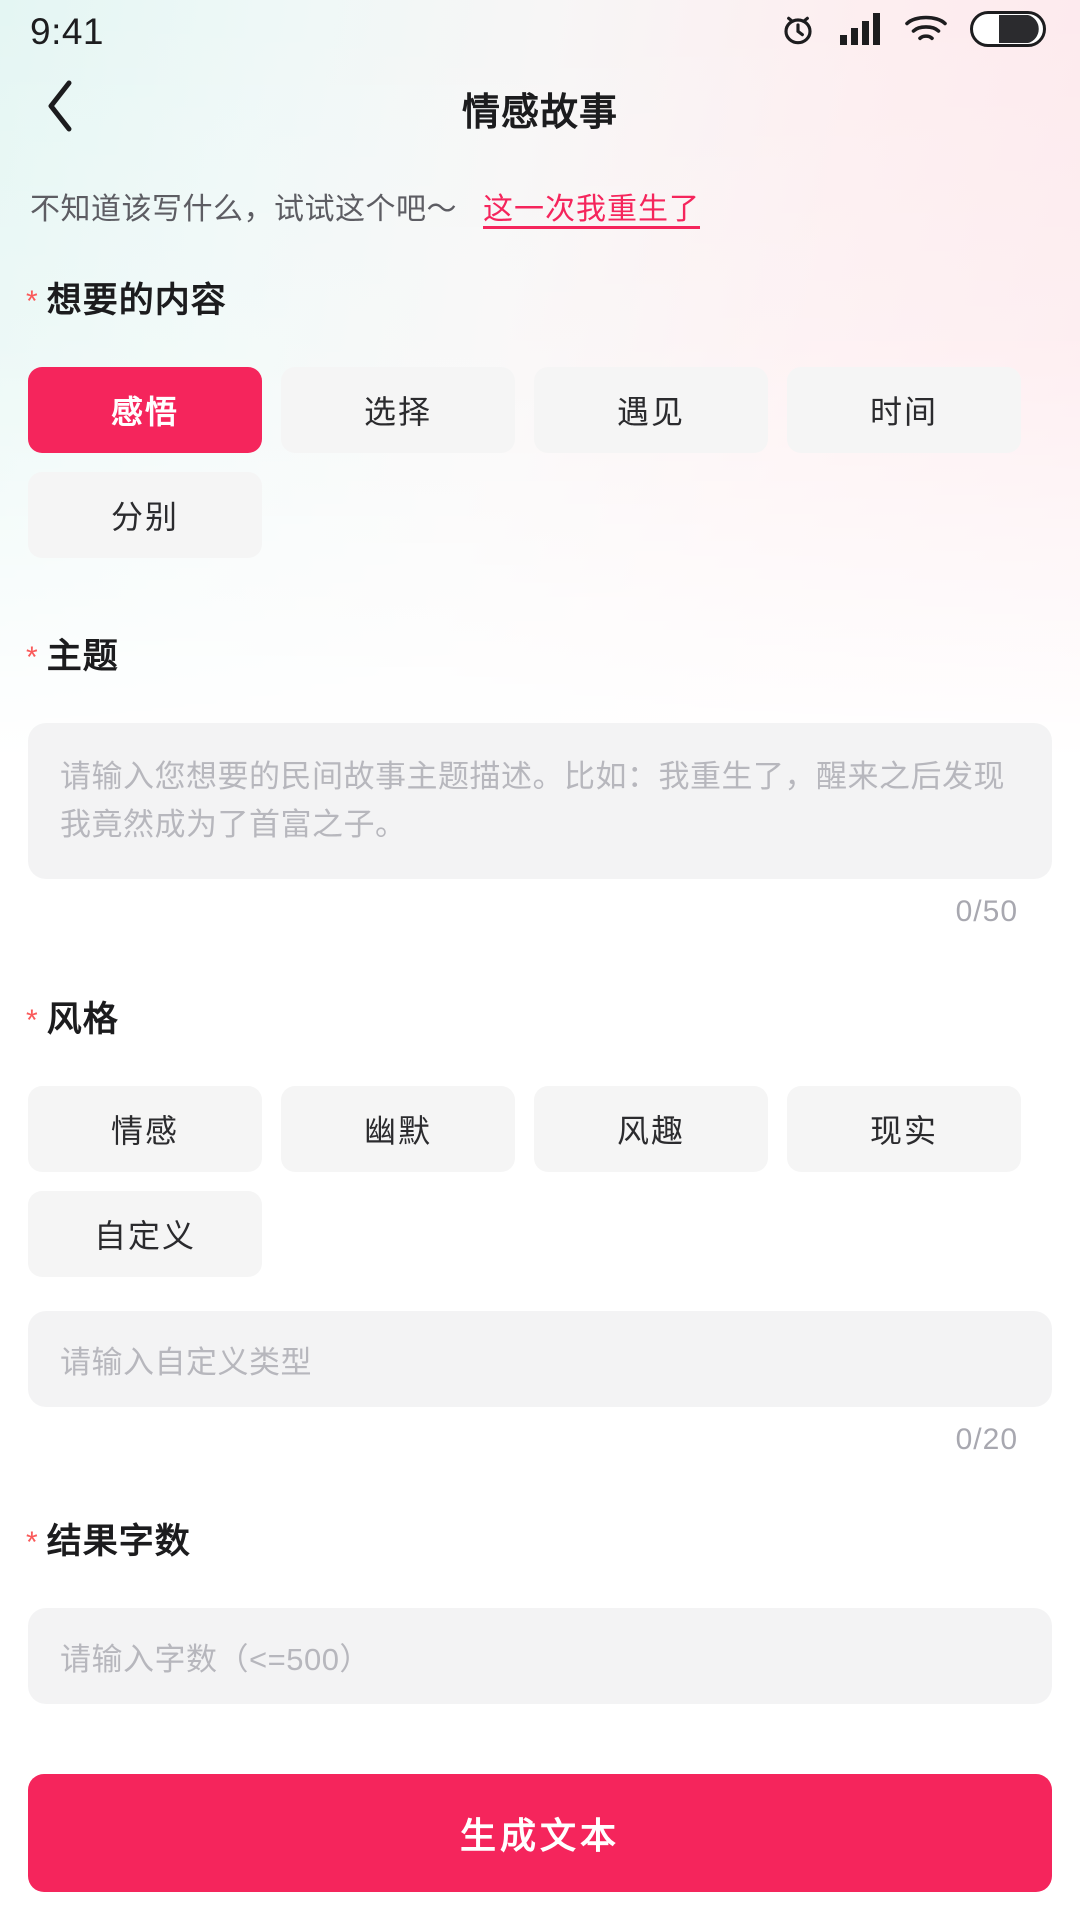 This screenshot has height=1920, width=1080. I want to click on chip-content-4: 分别, so click(145, 515).